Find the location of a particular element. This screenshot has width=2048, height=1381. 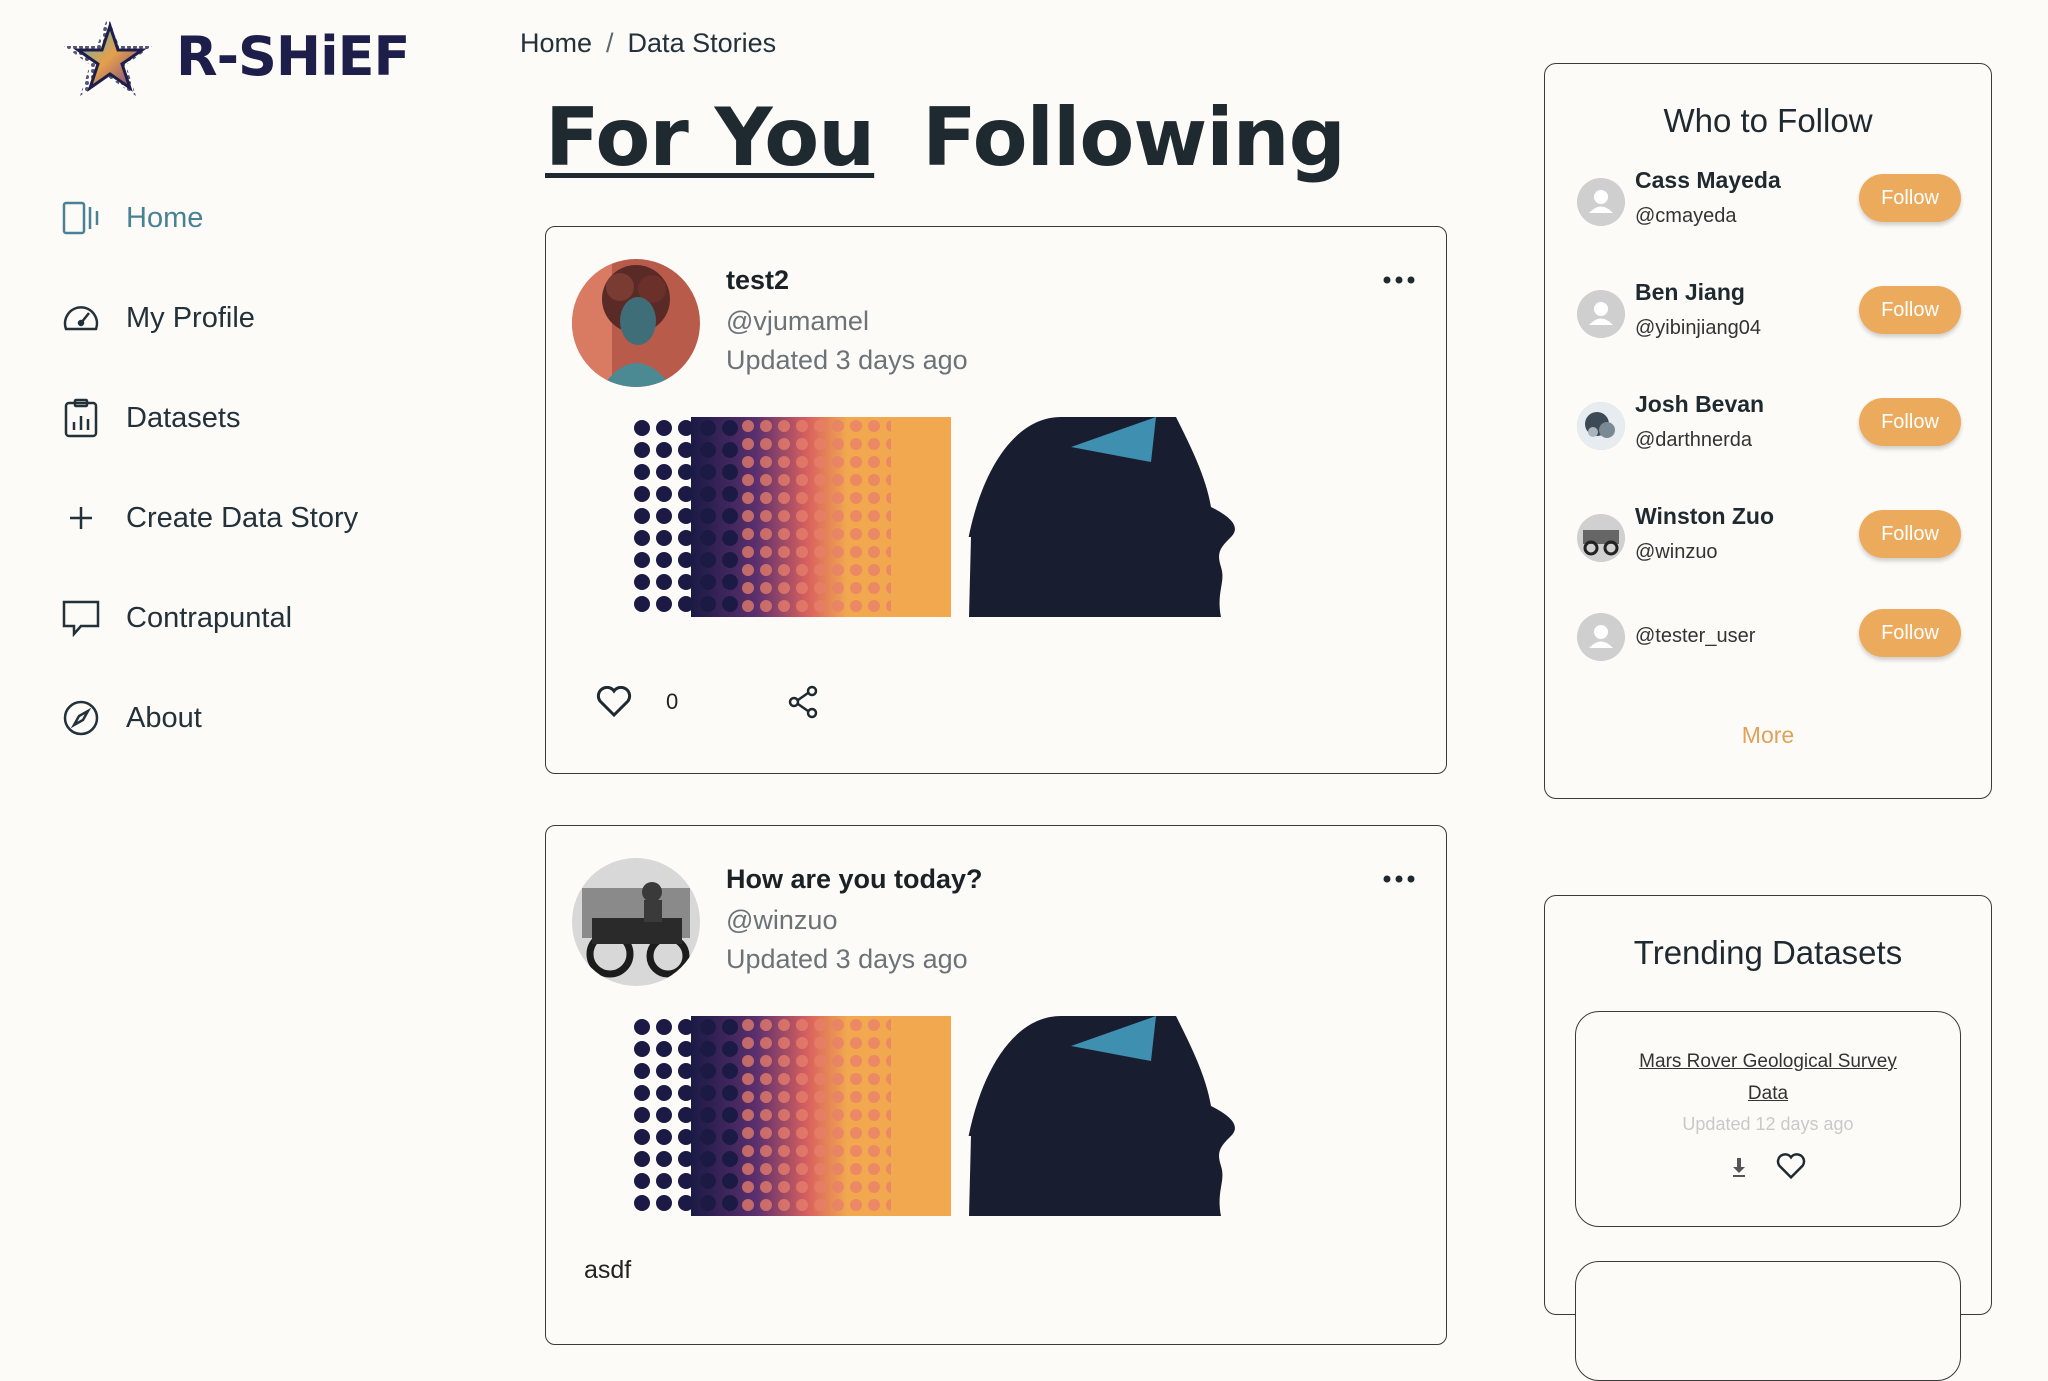

follow-suggestion: Winston Zuo @winzuo Follow is located at coordinates (1769, 536).